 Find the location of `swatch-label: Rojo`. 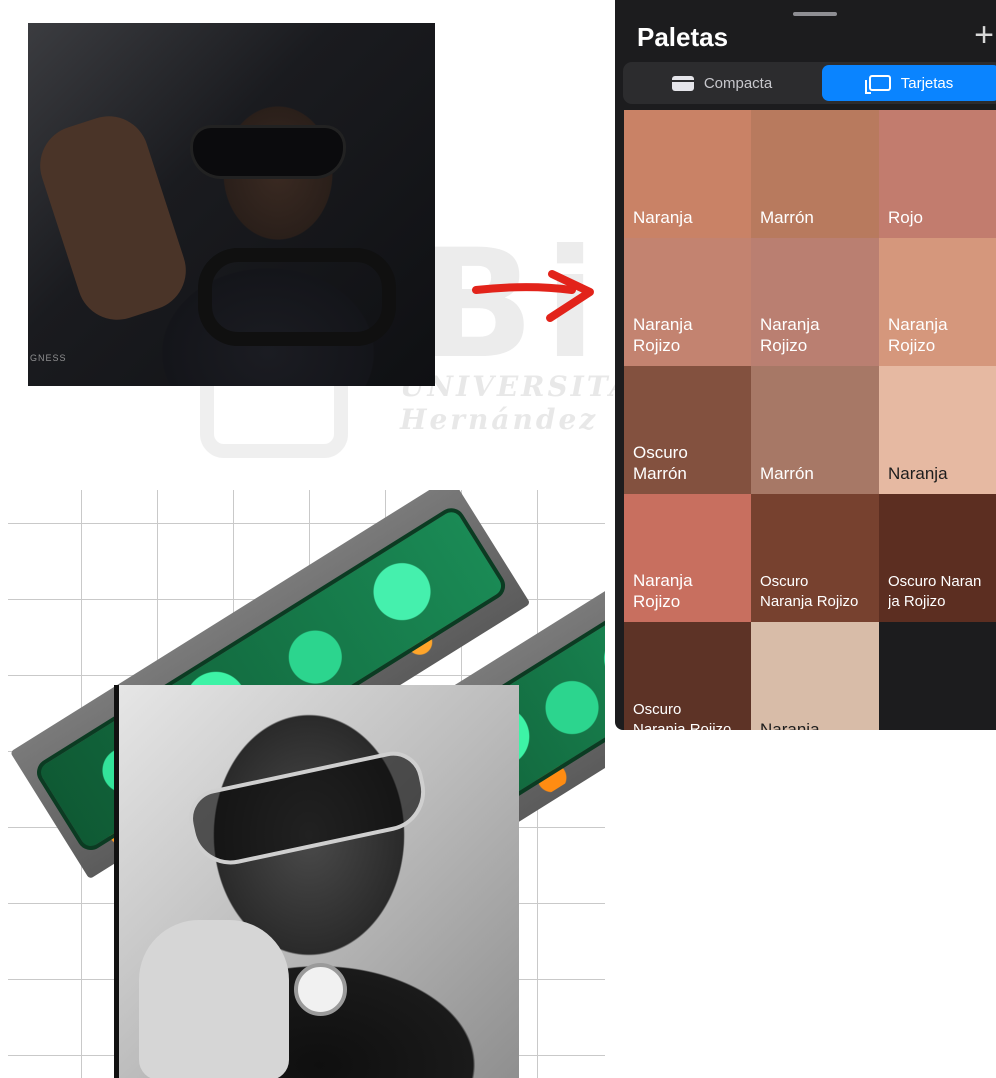

swatch-label: Rojo is located at coordinates (905, 217).